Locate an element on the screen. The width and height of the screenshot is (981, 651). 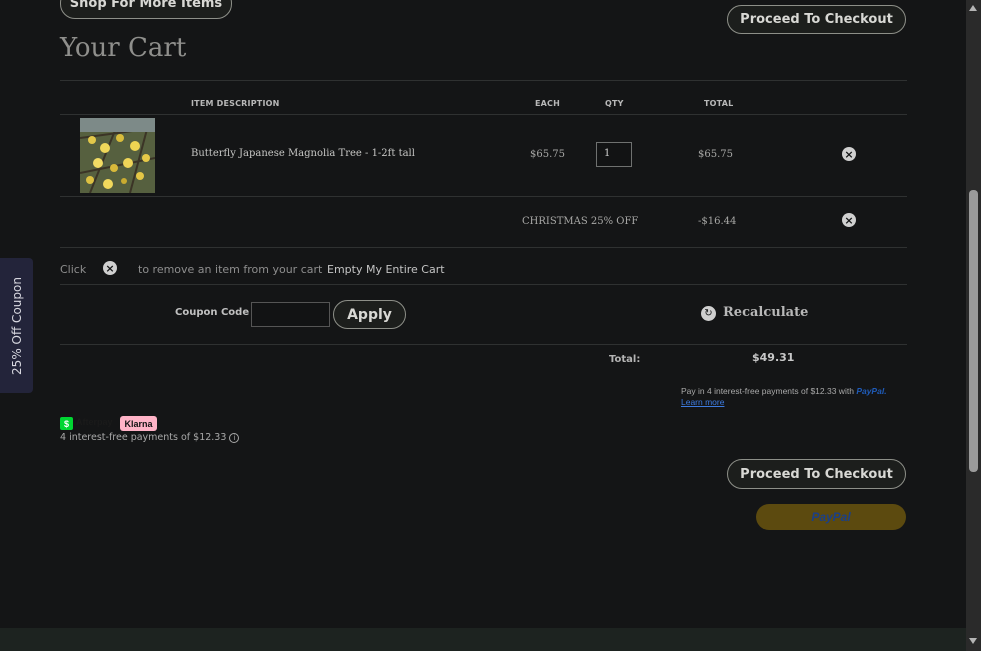
item-each-price: $65.75 is located at coordinates (547, 154).